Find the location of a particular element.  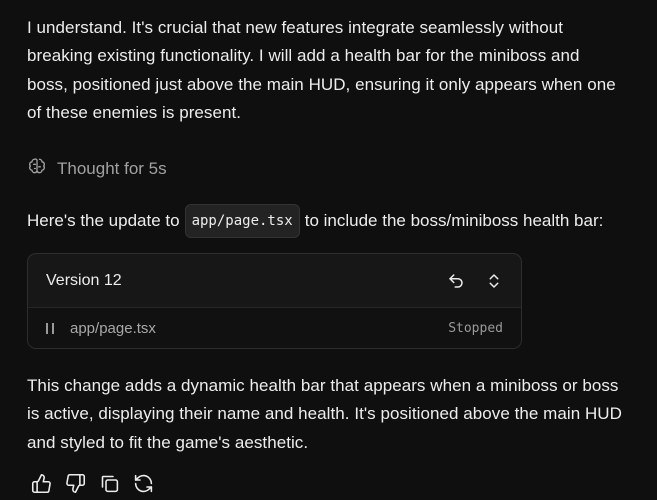

thumbs-down-icon is located at coordinates (75, 483).